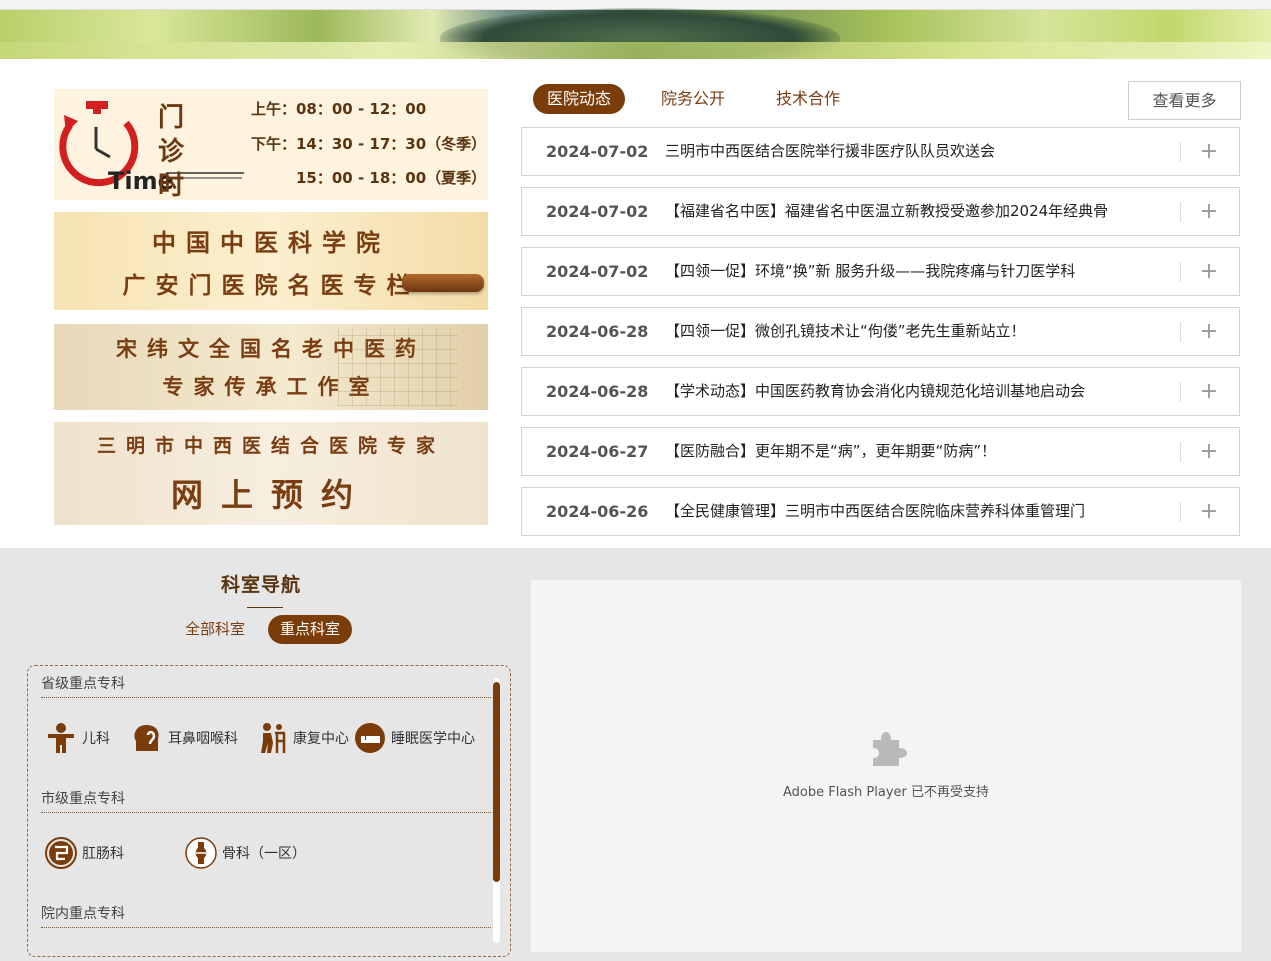 The image size is (1271, 961). Describe the element at coordinates (177, 151) in the screenshot. I see `clinic-hours-title: 门 诊 时 间` at that location.